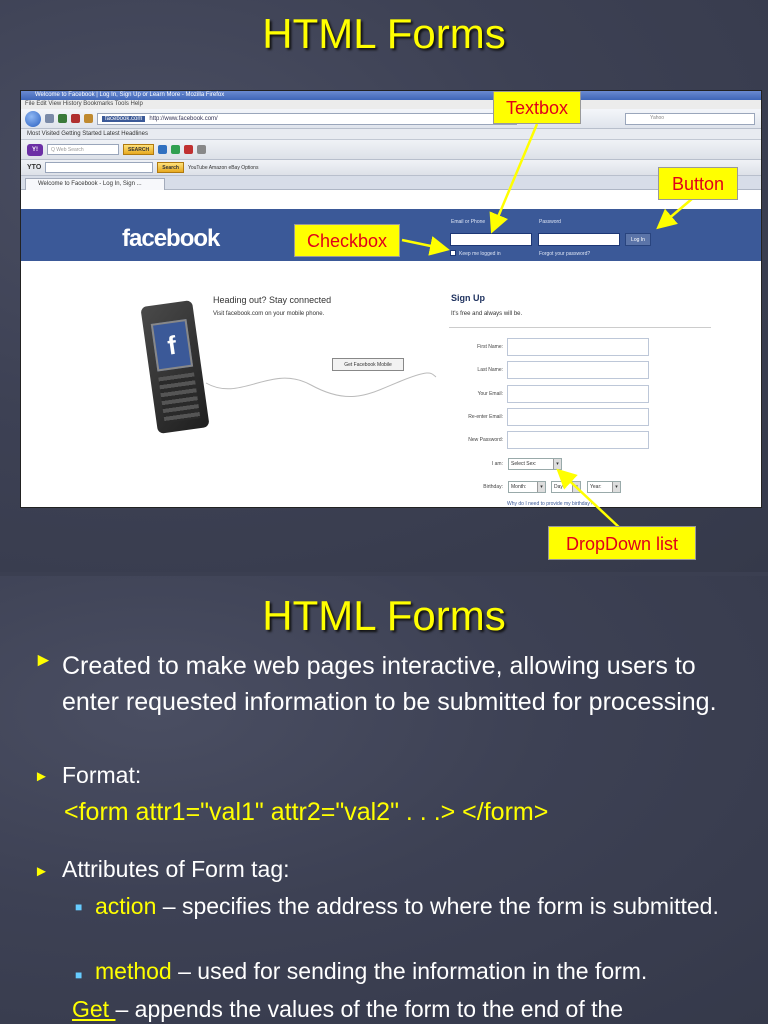 This screenshot has height=1024, width=768. I want to click on mobile-heading: Heading out? Stay connected, so click(272, 300).